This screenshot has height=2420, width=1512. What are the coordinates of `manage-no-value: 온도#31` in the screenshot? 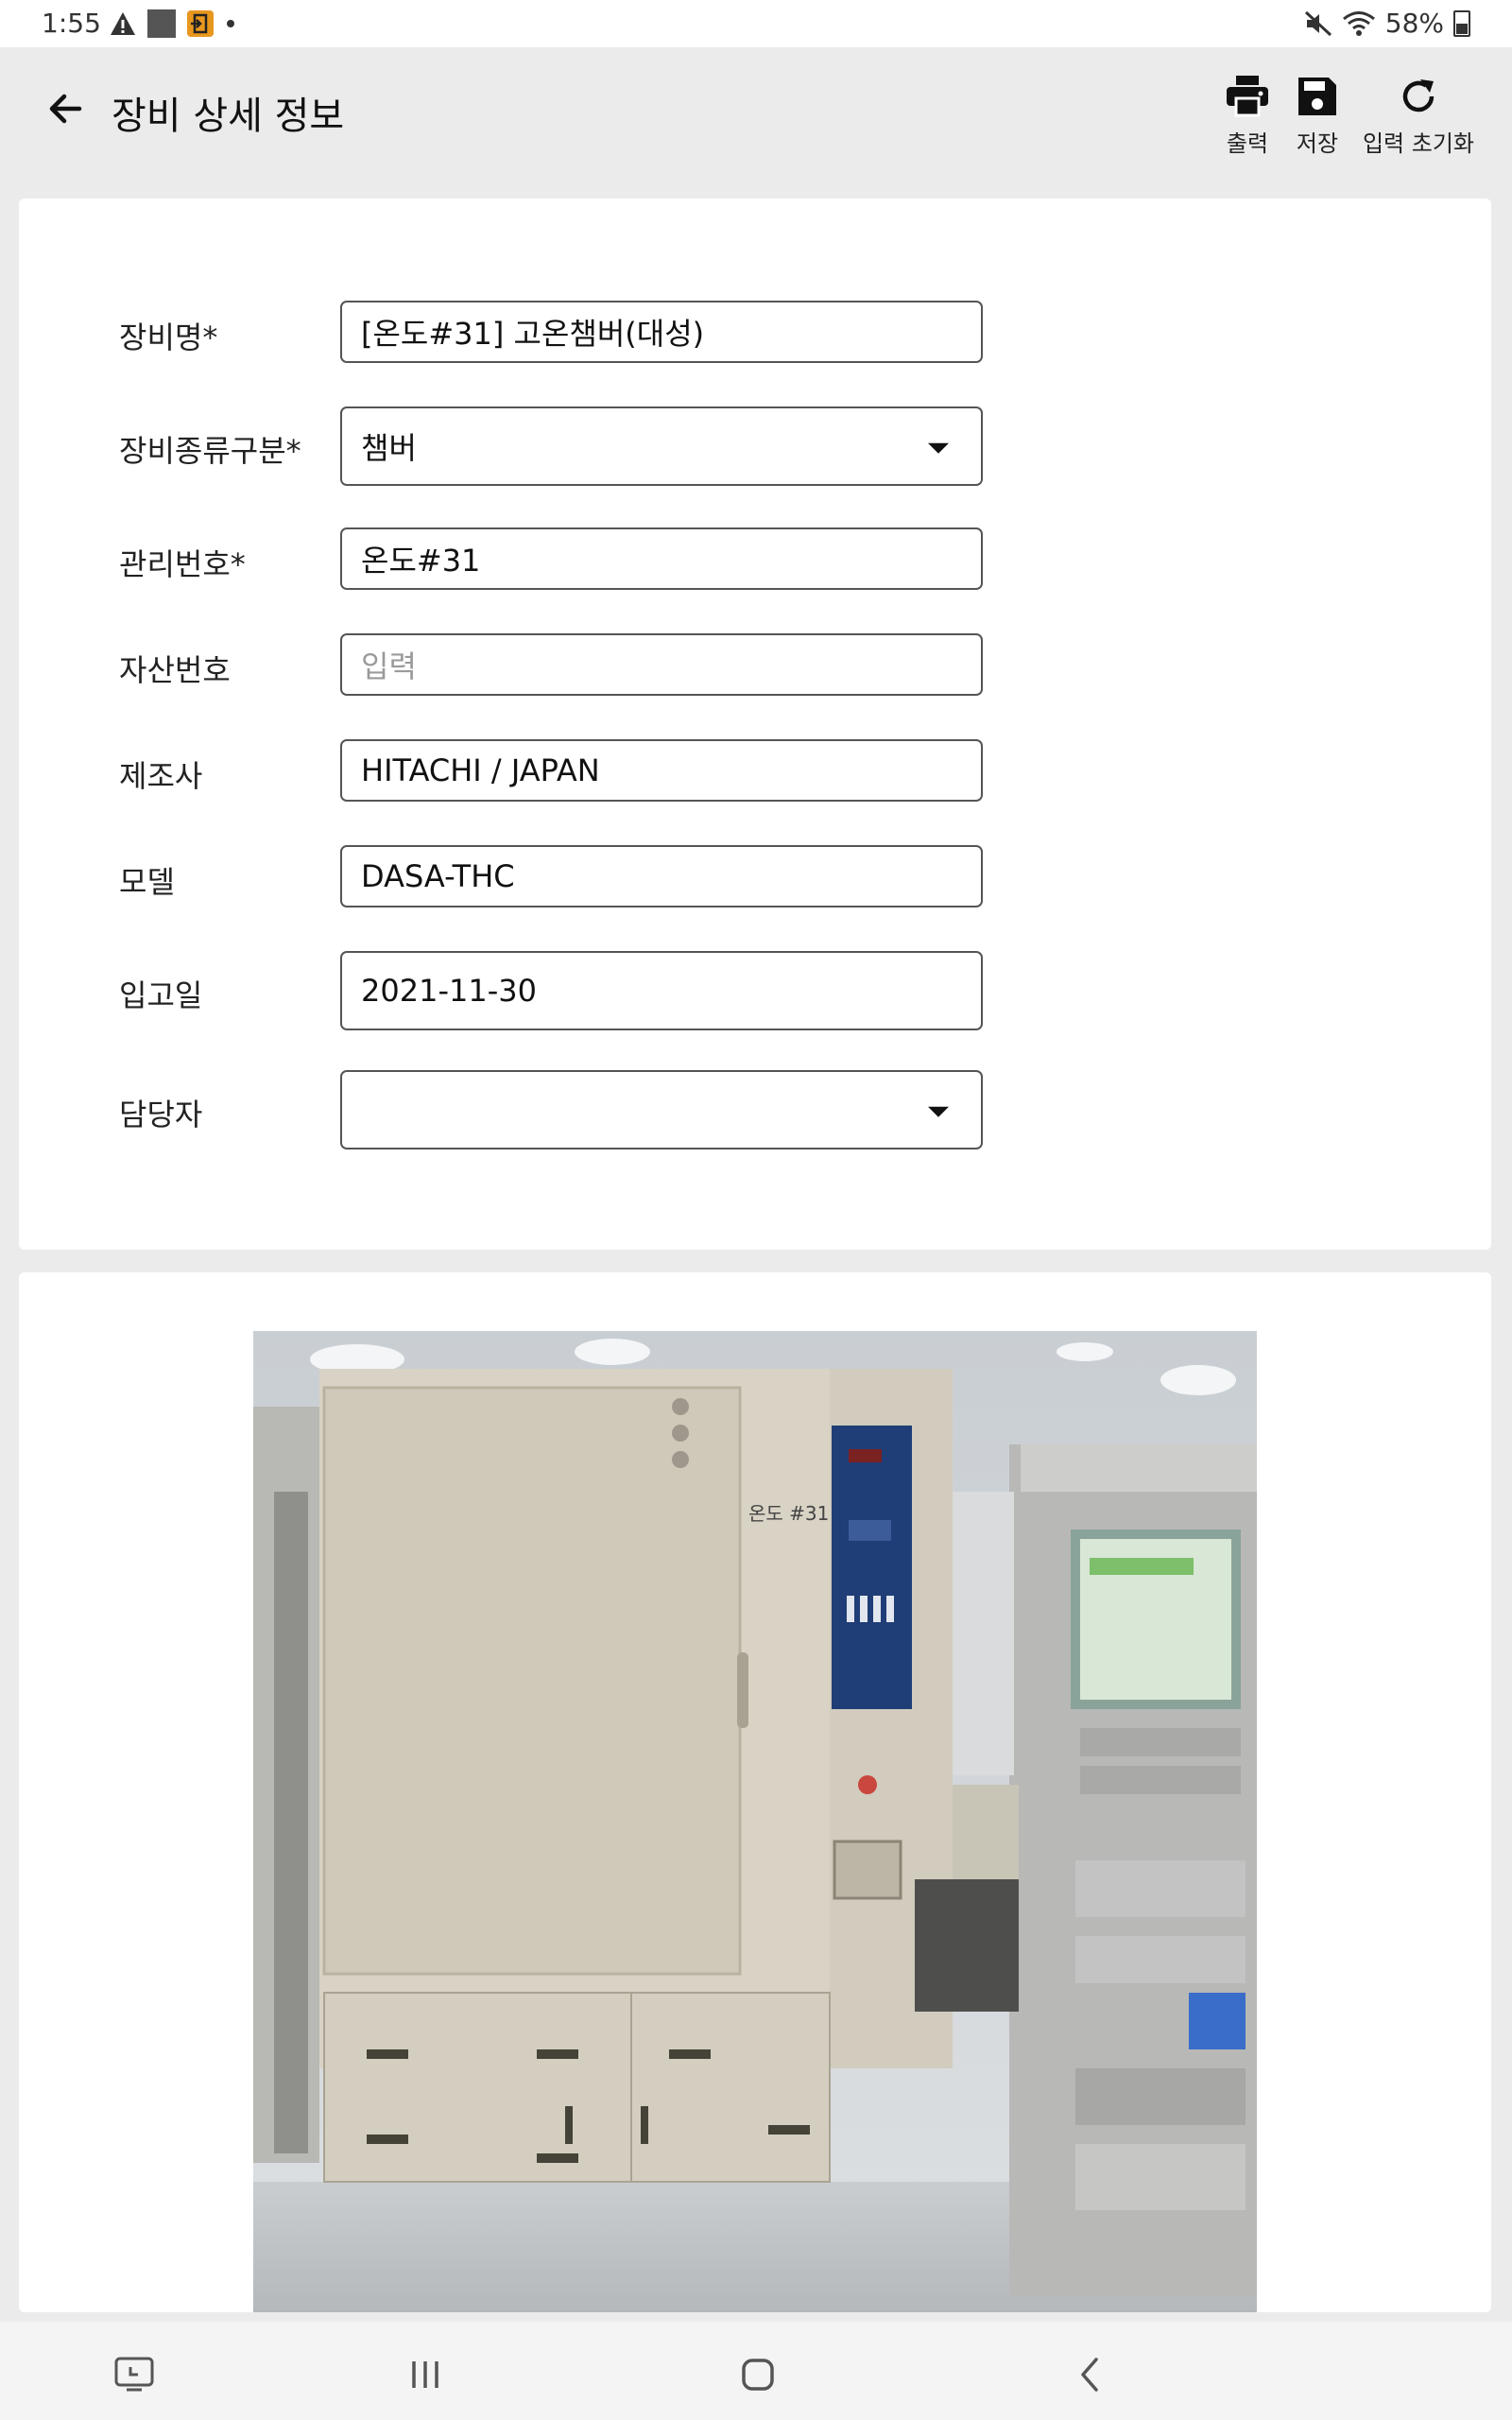 It's located at (421, 561).